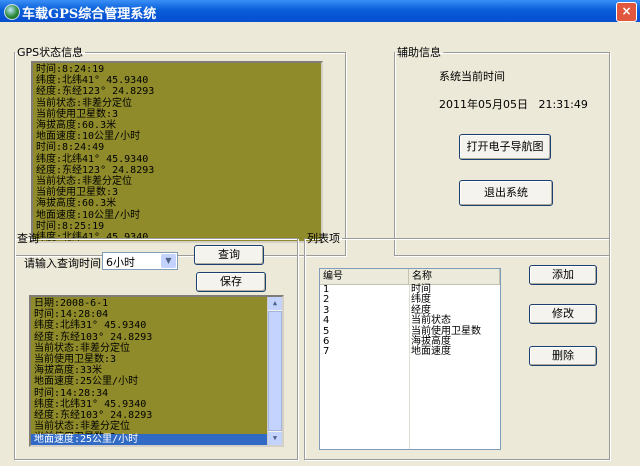 This screenshot has width=640, height=466. I want to click on list-item: 4 当前状态, so click(410, 321).